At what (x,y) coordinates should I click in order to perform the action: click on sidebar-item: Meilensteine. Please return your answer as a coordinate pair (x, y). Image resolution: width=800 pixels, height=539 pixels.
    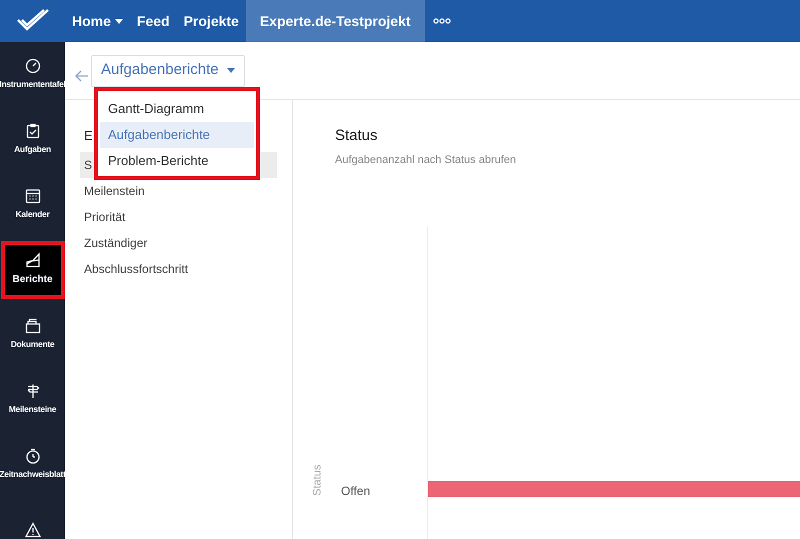
    Looking at the image, I should click on (32, 400).